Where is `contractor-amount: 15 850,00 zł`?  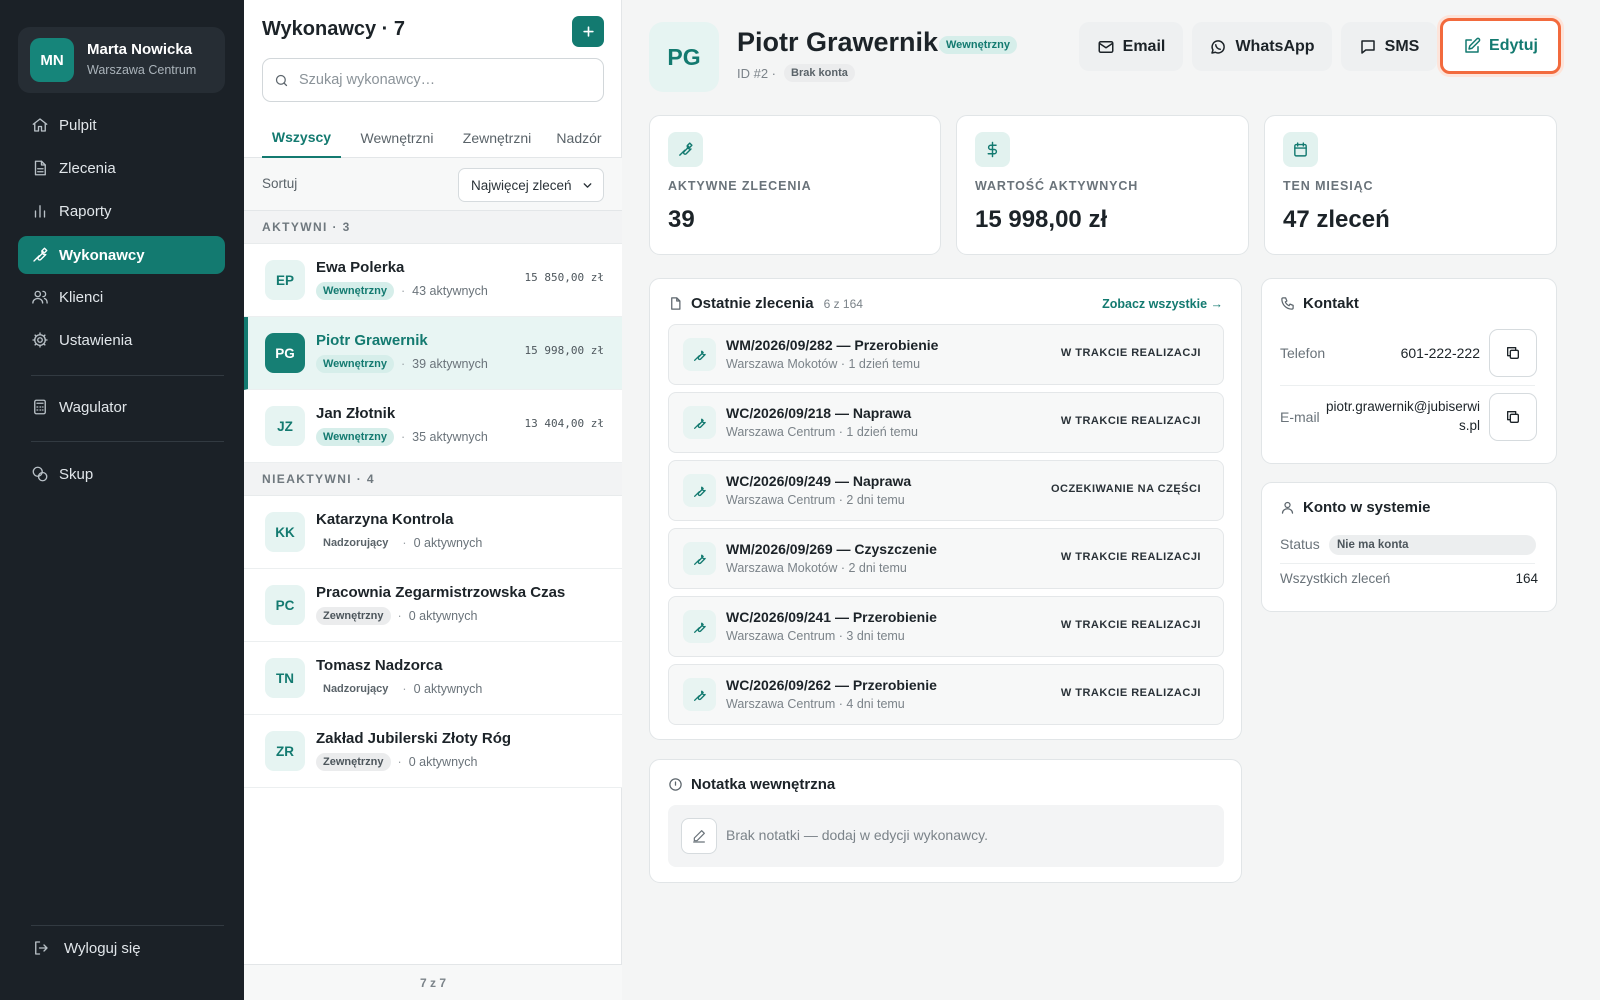 contractor-amount: 15 850,00 zł is located at coordinates (564, 277).